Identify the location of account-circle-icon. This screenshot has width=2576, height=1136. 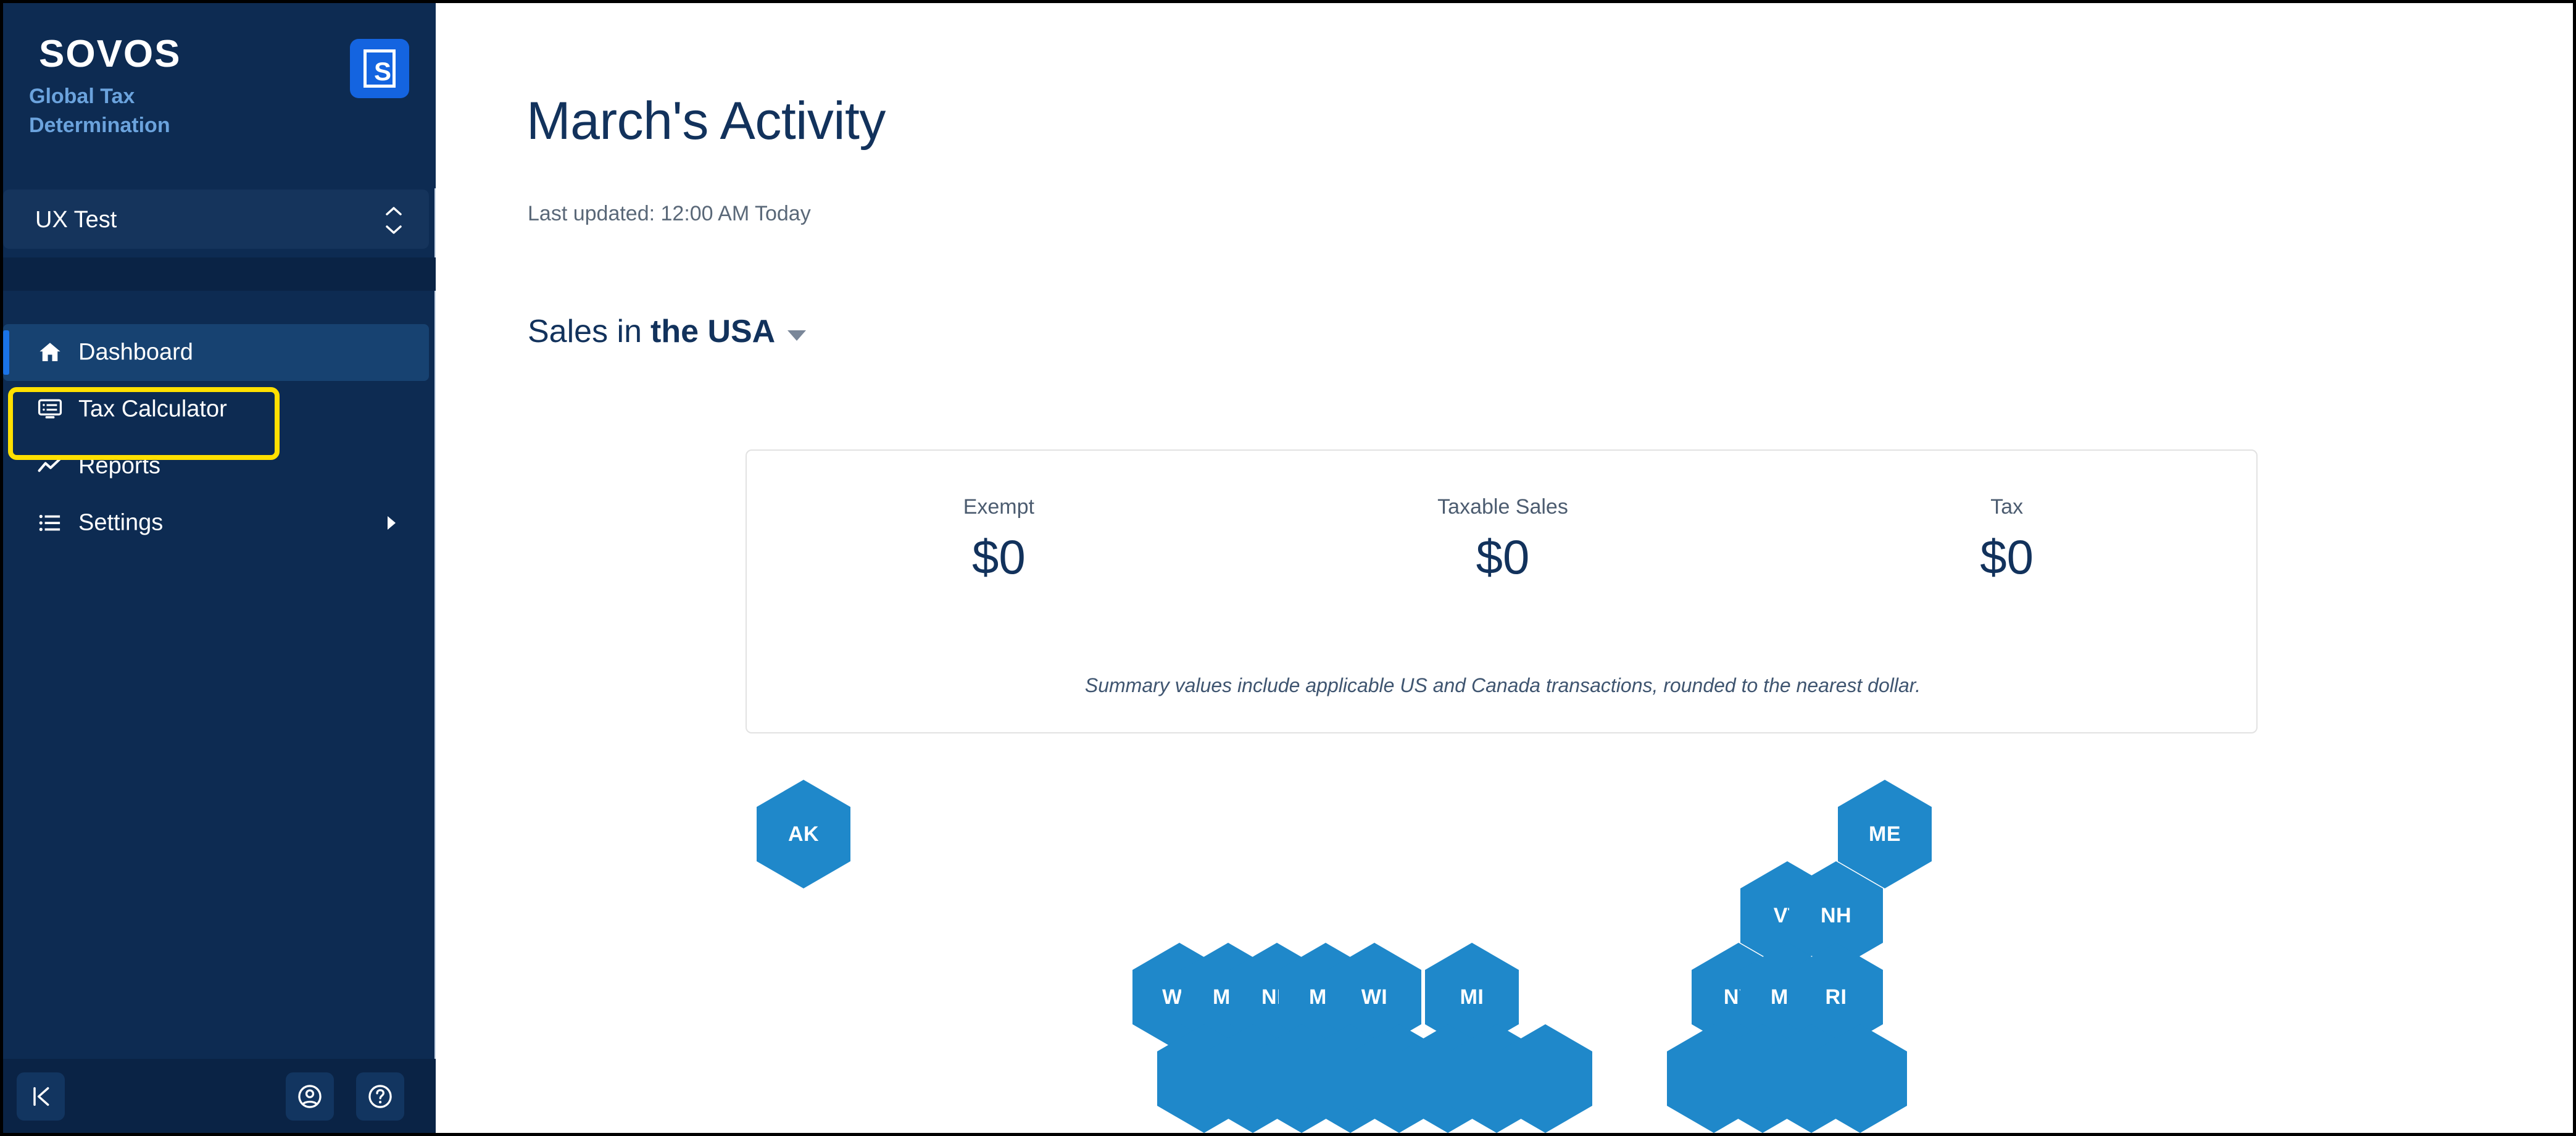
(310, 1096).